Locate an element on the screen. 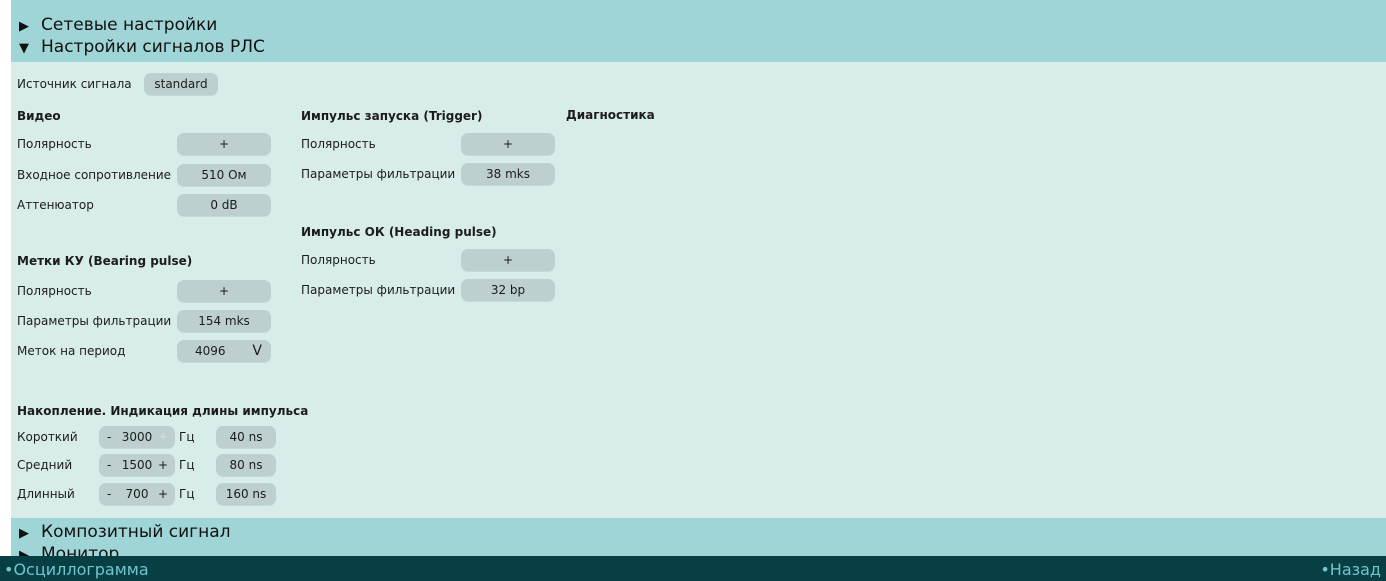 This screenshot has height=581, width=1386. bearing-title: Метки КУ (Bearing pulse) is located at coordinates (105, 261).